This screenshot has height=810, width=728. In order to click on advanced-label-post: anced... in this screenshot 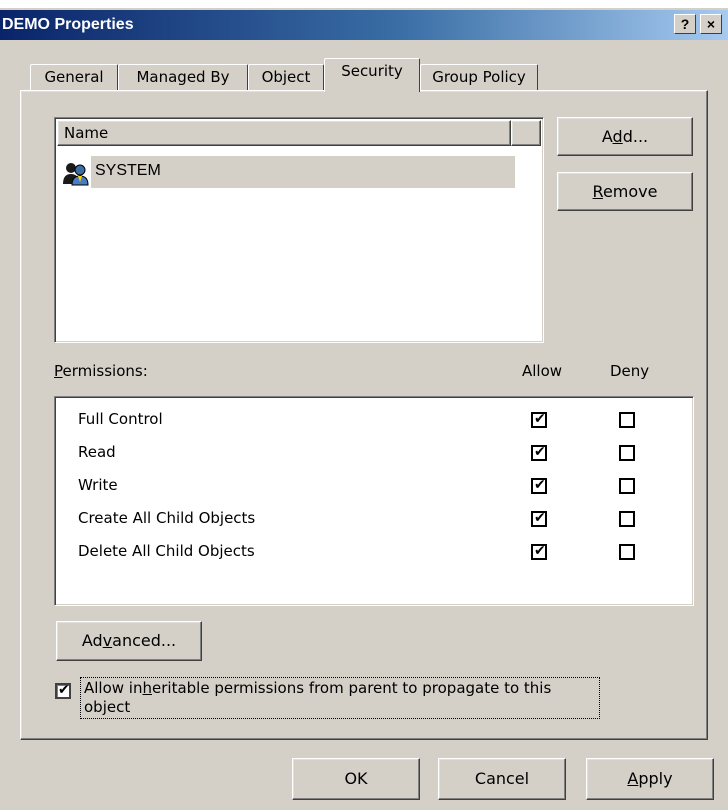, I will do `click(144, 640)`.